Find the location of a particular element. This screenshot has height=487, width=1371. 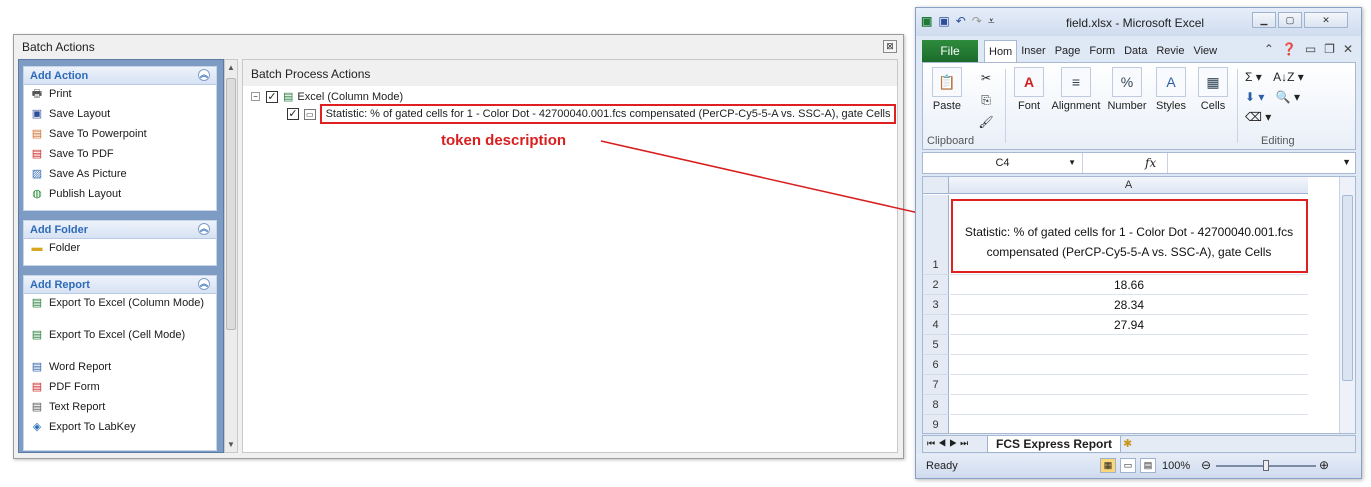

minimize-workbook-icon: ▭ is located at coordinates (1310, 49).